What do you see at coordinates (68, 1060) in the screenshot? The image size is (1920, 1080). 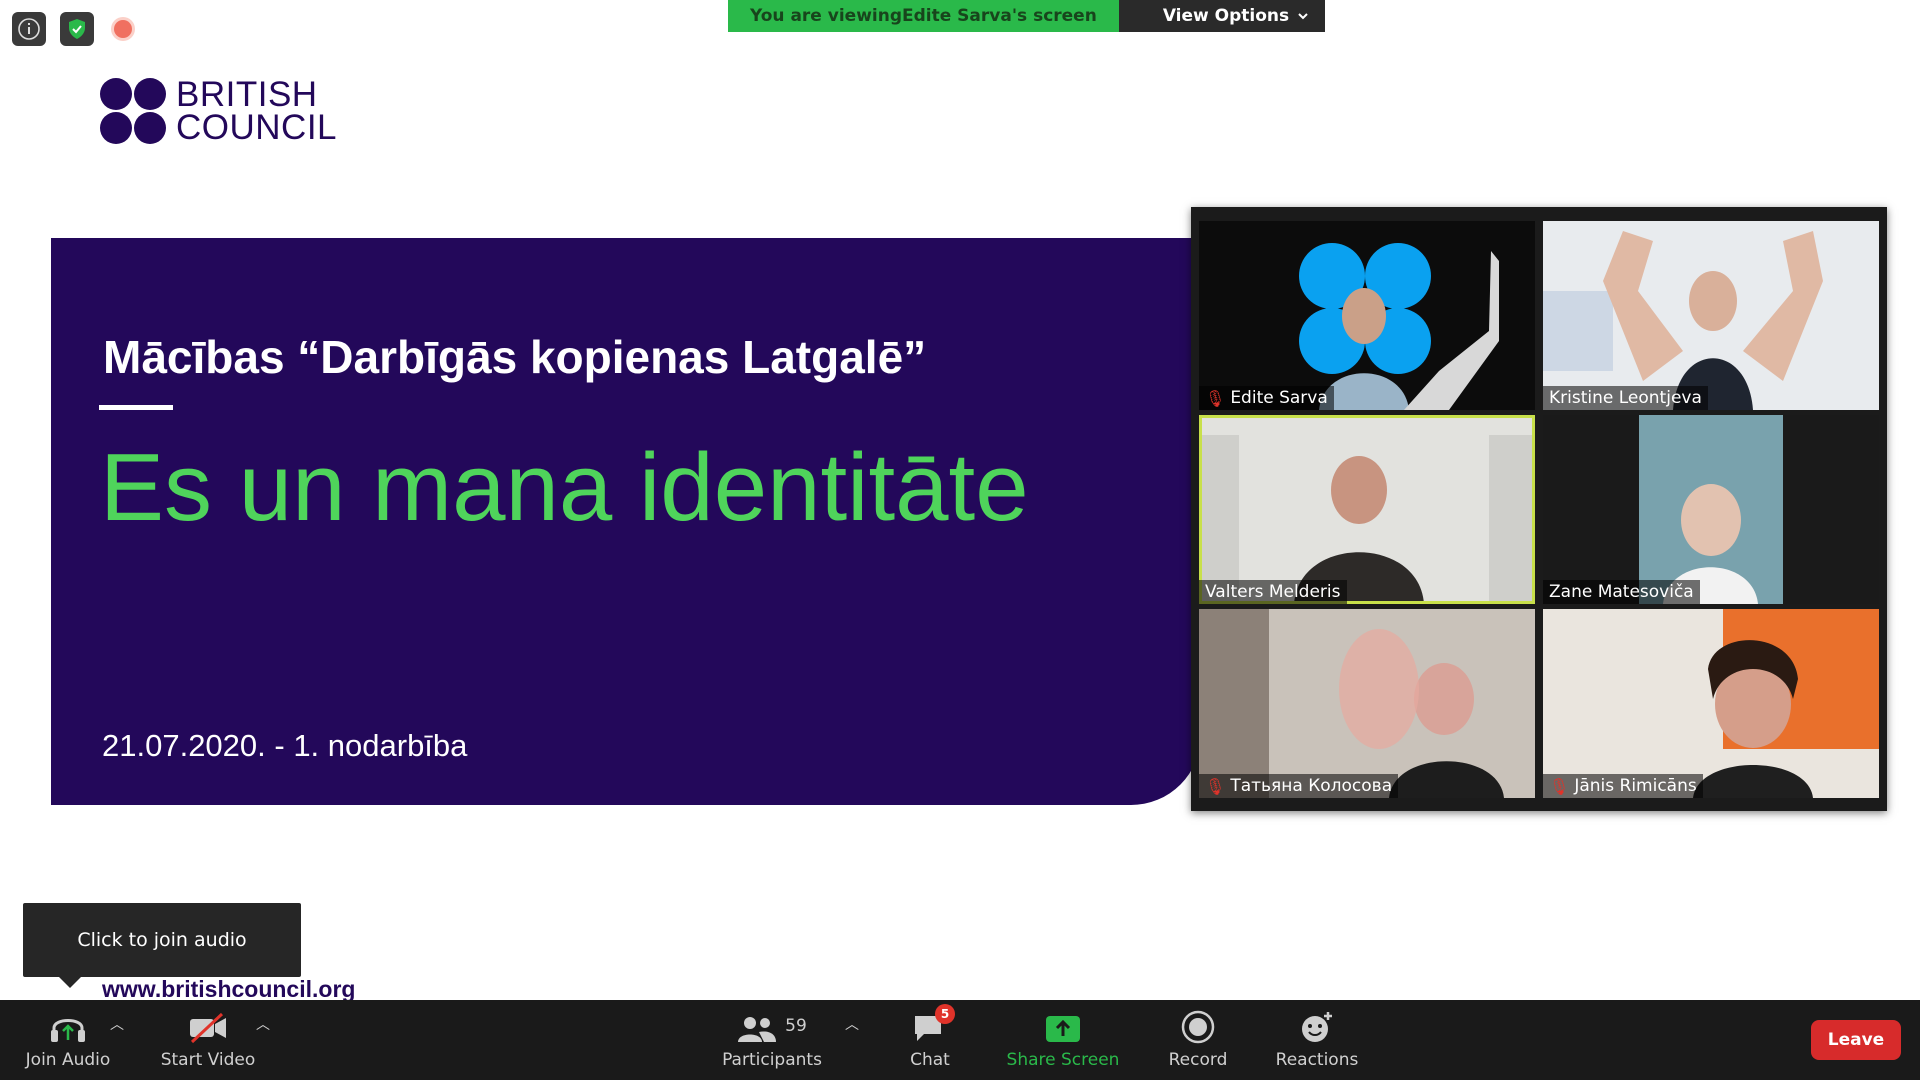 I see `join-audio-label: Join Audio` at bounding box center [68, 1060].